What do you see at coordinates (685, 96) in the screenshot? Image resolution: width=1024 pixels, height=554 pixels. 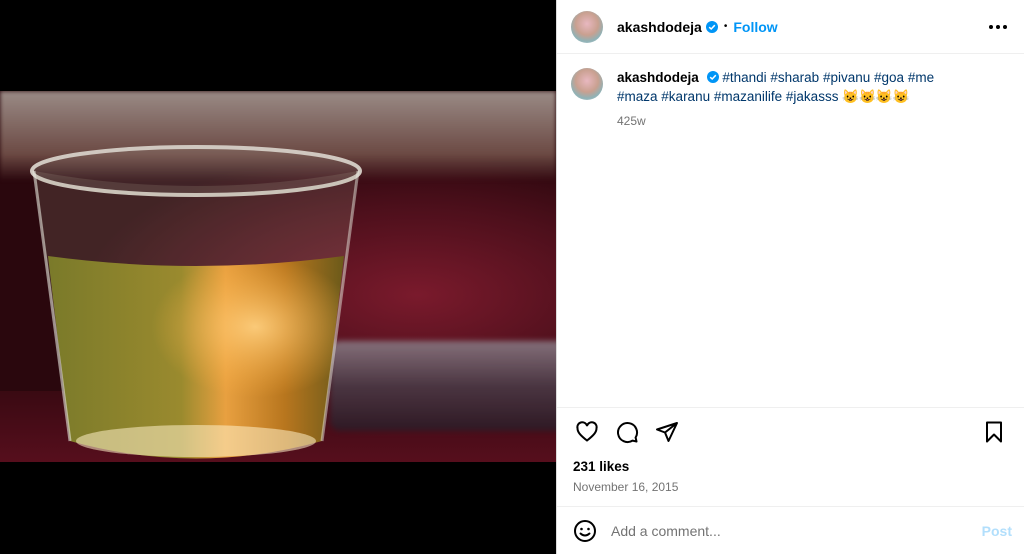 I see `hashtag: #karanu` at bounding box center [685, 96].